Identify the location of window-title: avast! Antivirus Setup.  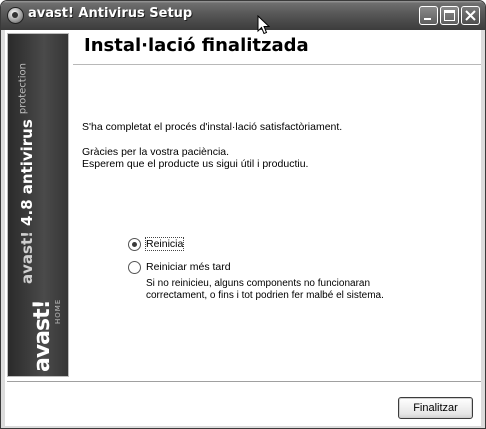
(110, 13).